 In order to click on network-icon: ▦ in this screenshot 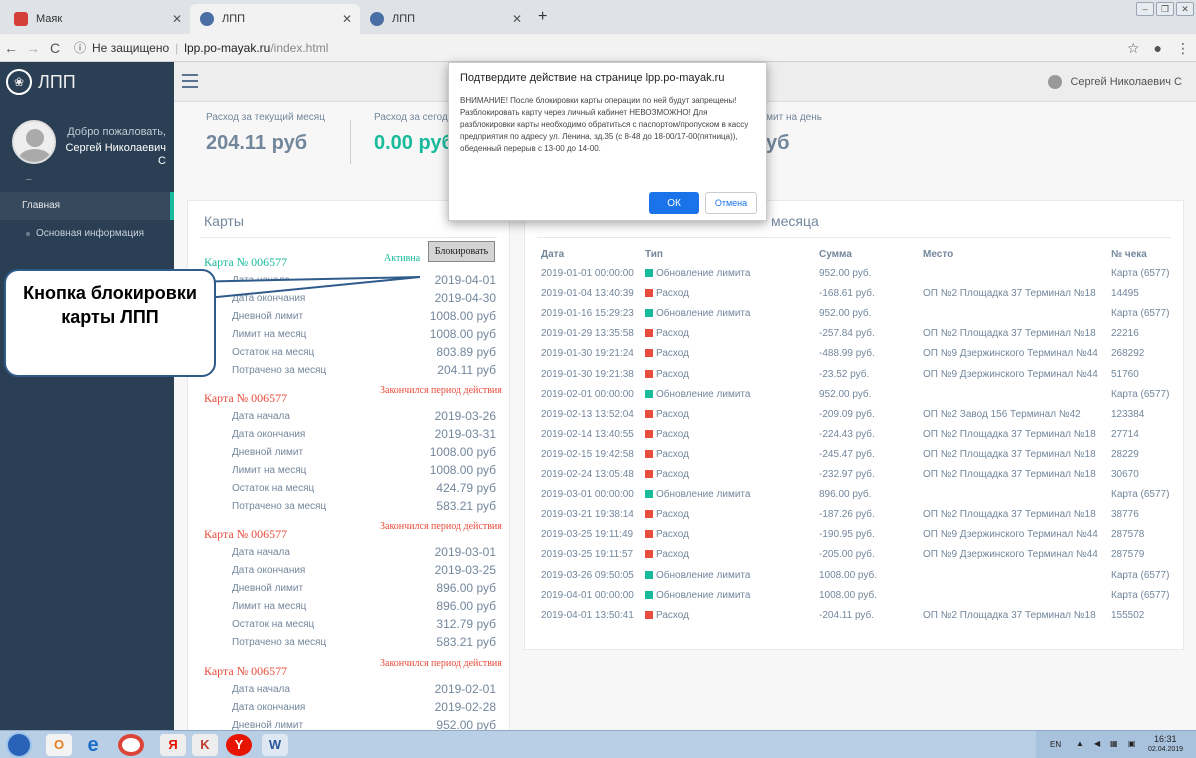, I will do `click(1114, 743)`.